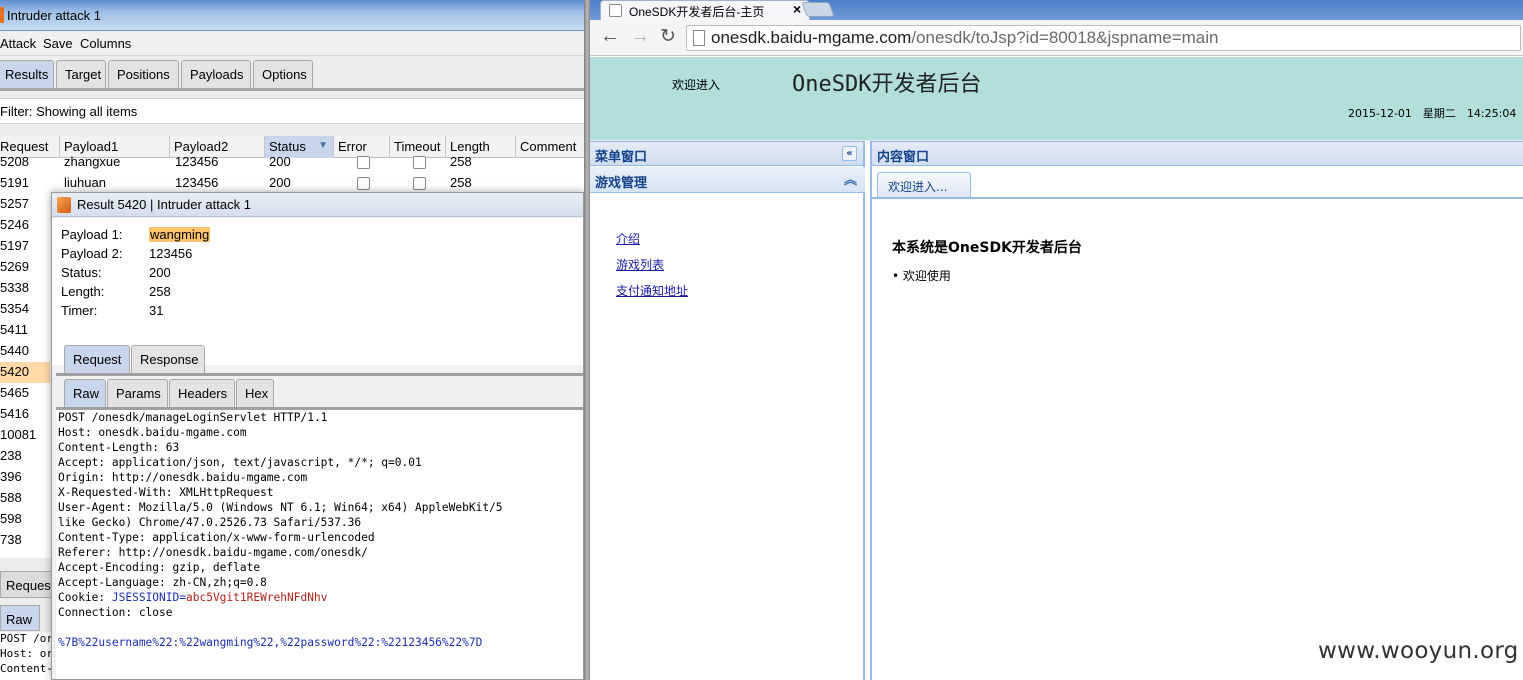 The width and height of the screenshot is (1523, 680). What do you see at coordinates (727, 410) in the screenshot?
I see `menu-panel: 菜单窗口 « 游戏管理 ︽ 介绍 游戏列表 支付通知地址` at bounding box center [727, 410].